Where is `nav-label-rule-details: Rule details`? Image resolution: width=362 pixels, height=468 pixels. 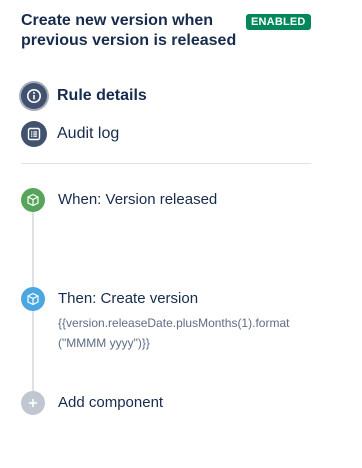 nav-label-rule-details: Rule details is located at coordinates (102, 95).